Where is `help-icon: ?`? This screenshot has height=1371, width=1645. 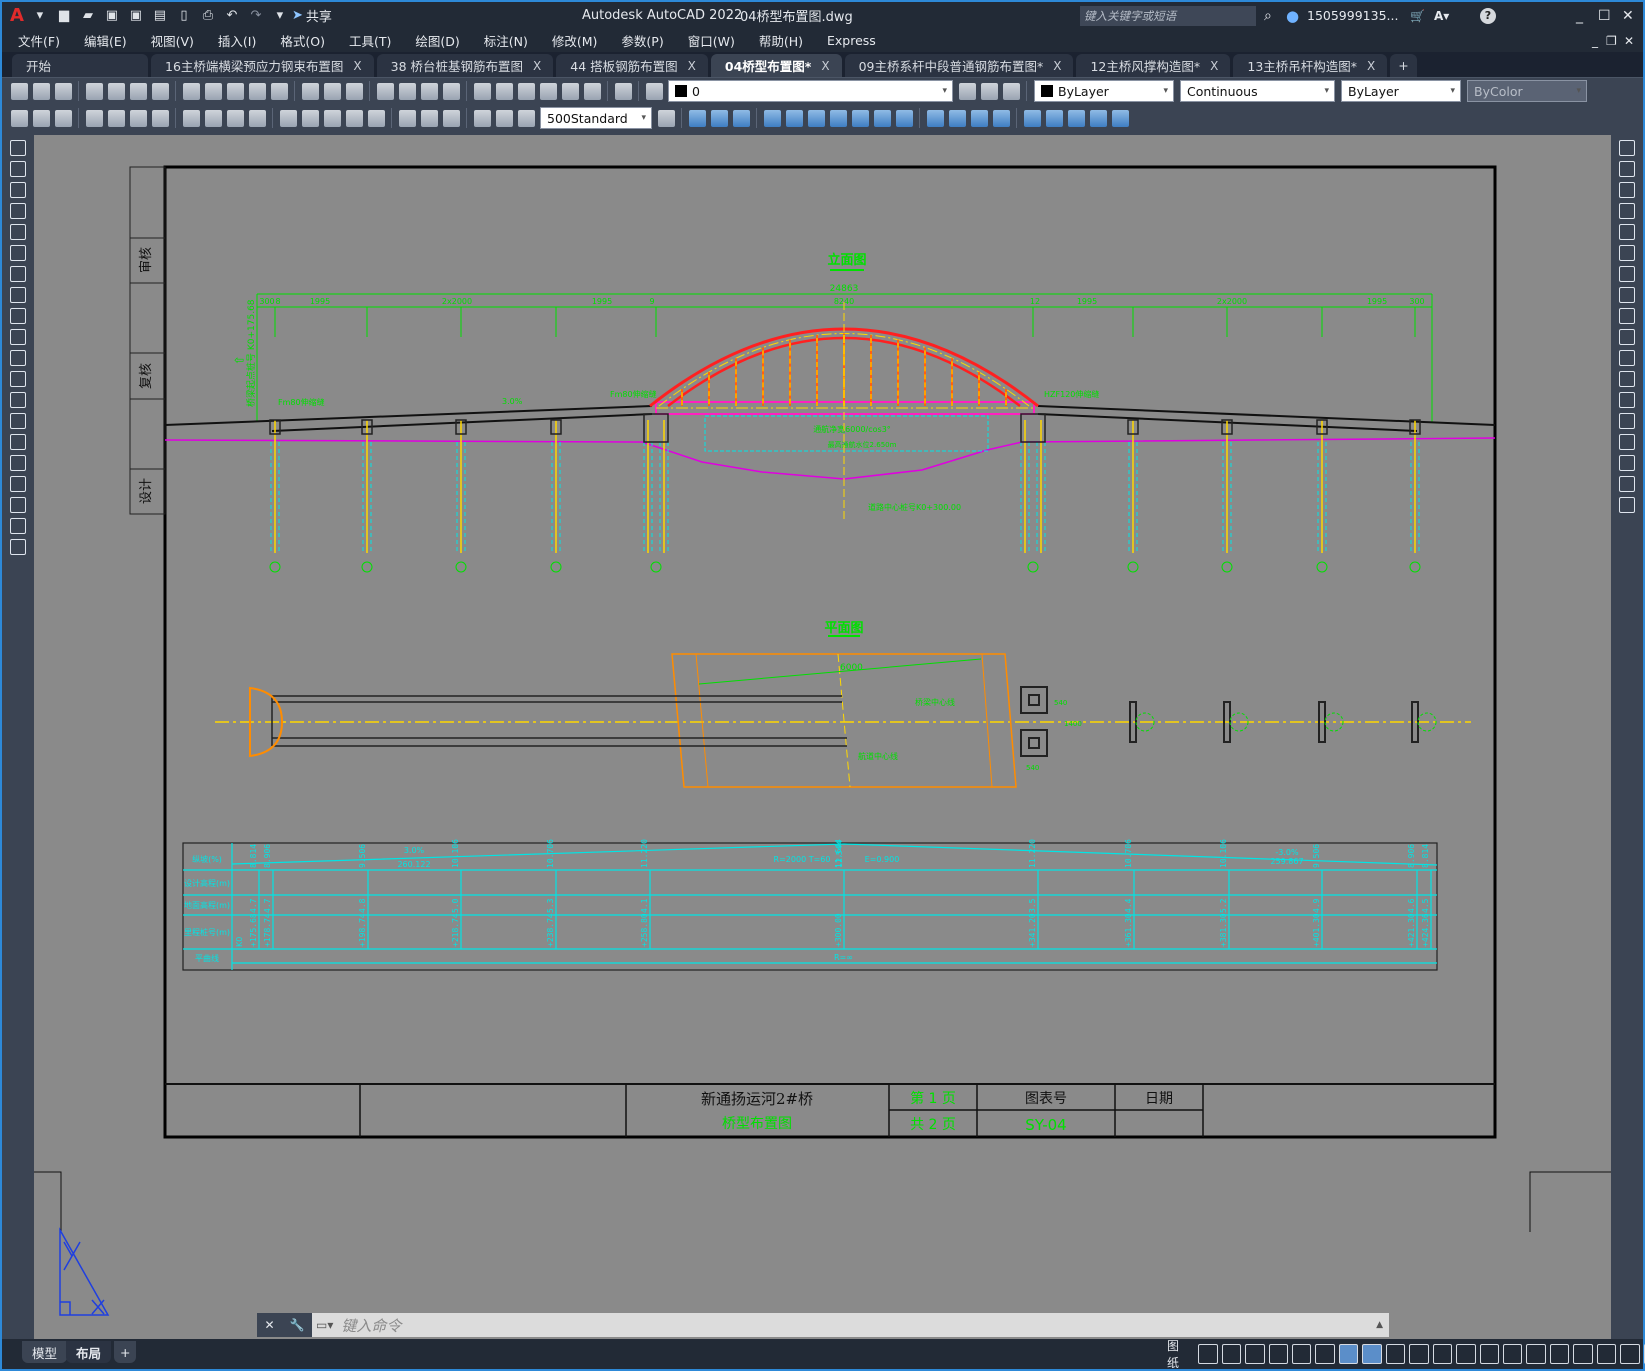 help-icon: ? is located at coordinates (1488, 15).